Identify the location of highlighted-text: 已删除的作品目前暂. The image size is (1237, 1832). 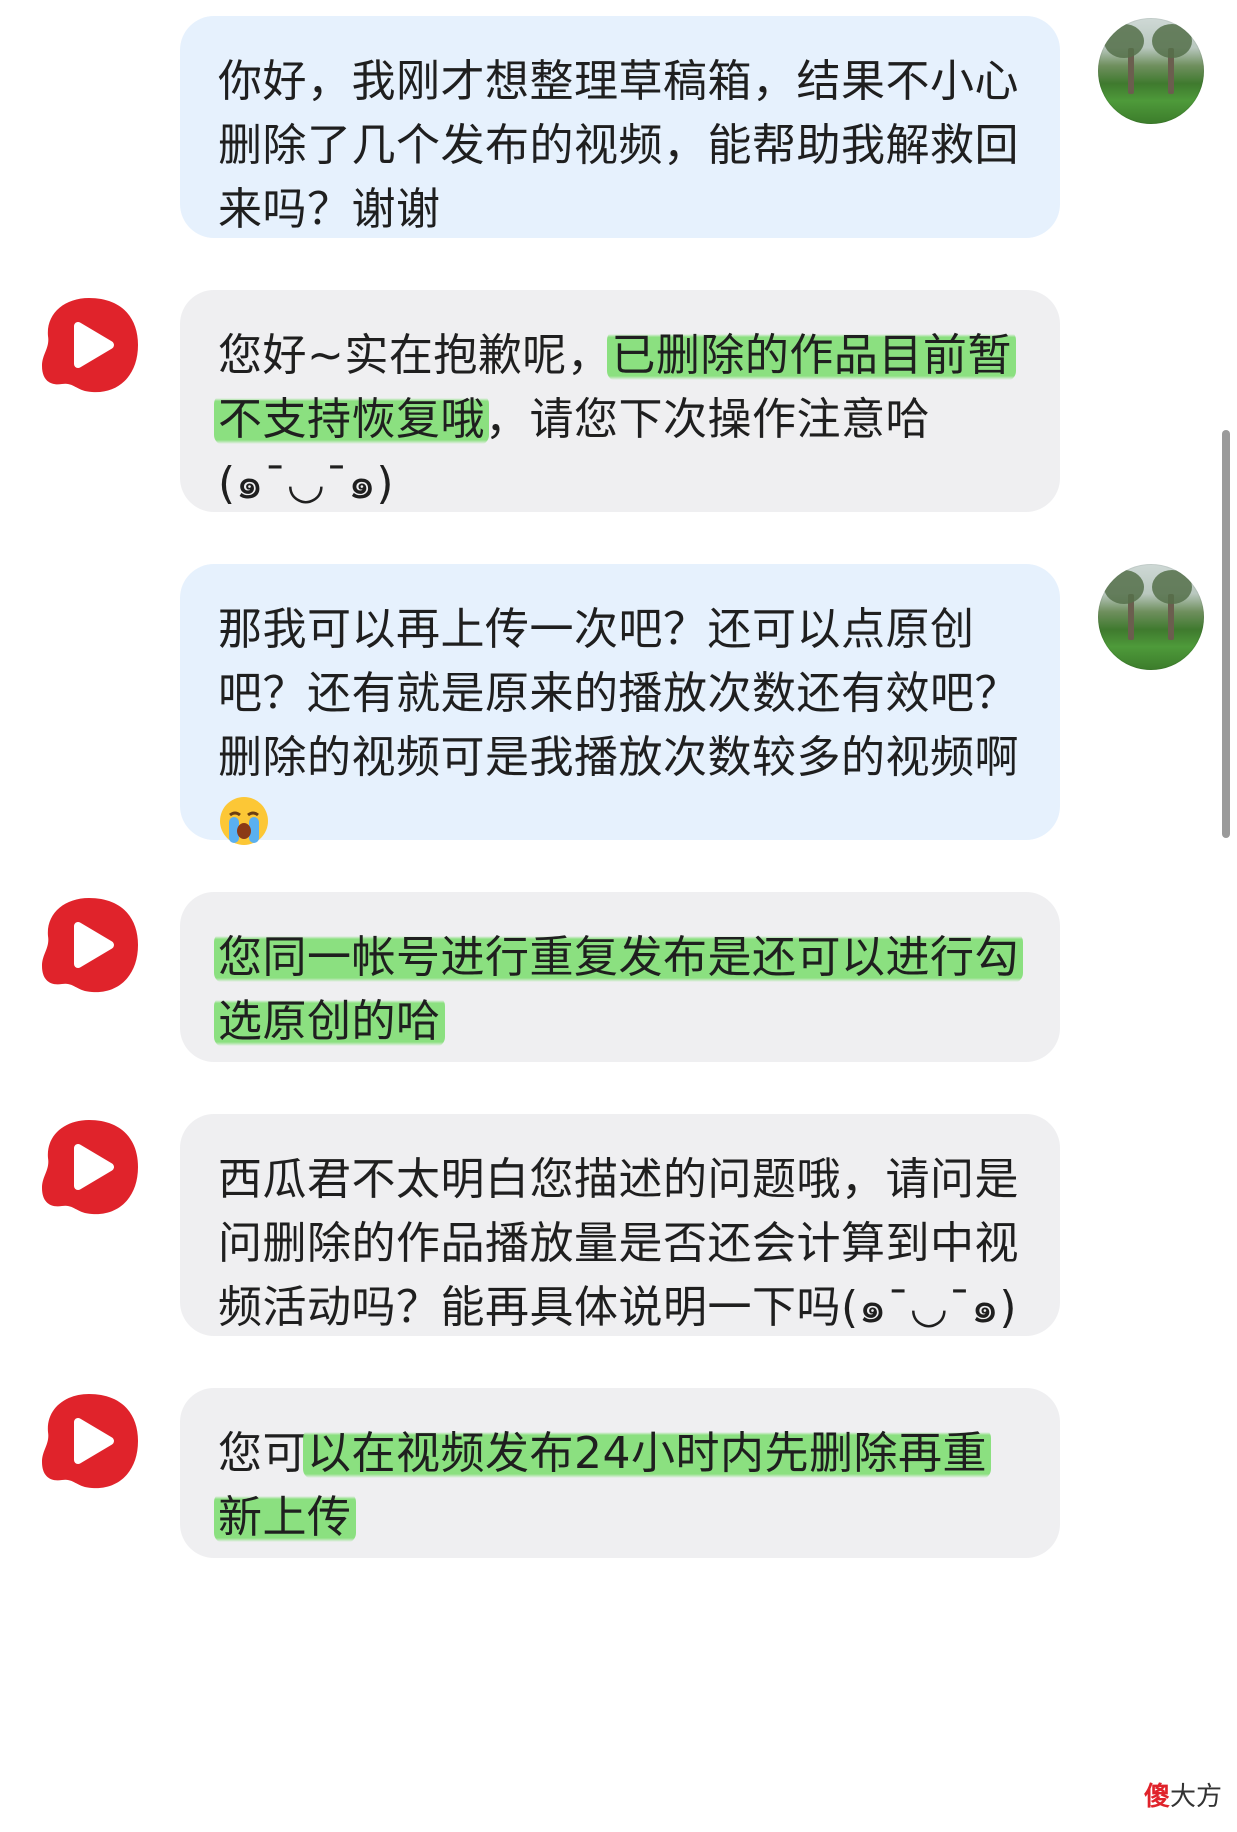
(811, 355).